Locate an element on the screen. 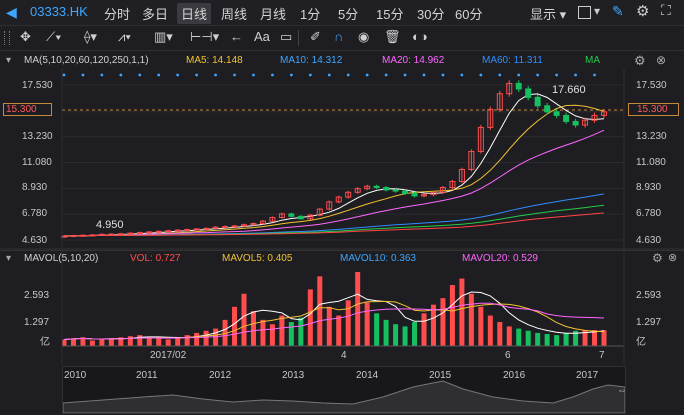 The image size is (684, 415). display-dropdown: 显示 ▾ is located at coordinates (548, 13).